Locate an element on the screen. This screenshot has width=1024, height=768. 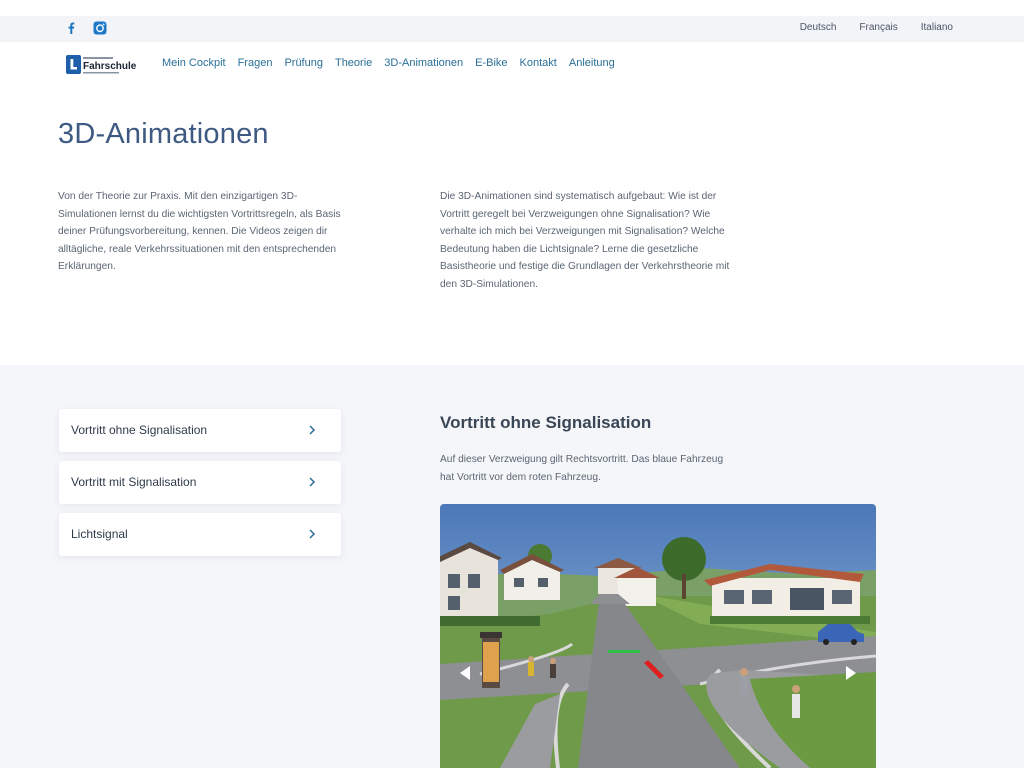
topic-vortritt-ohne-signalisation: Vortritt ohne Signalisation is located at coordinates (200, 430).